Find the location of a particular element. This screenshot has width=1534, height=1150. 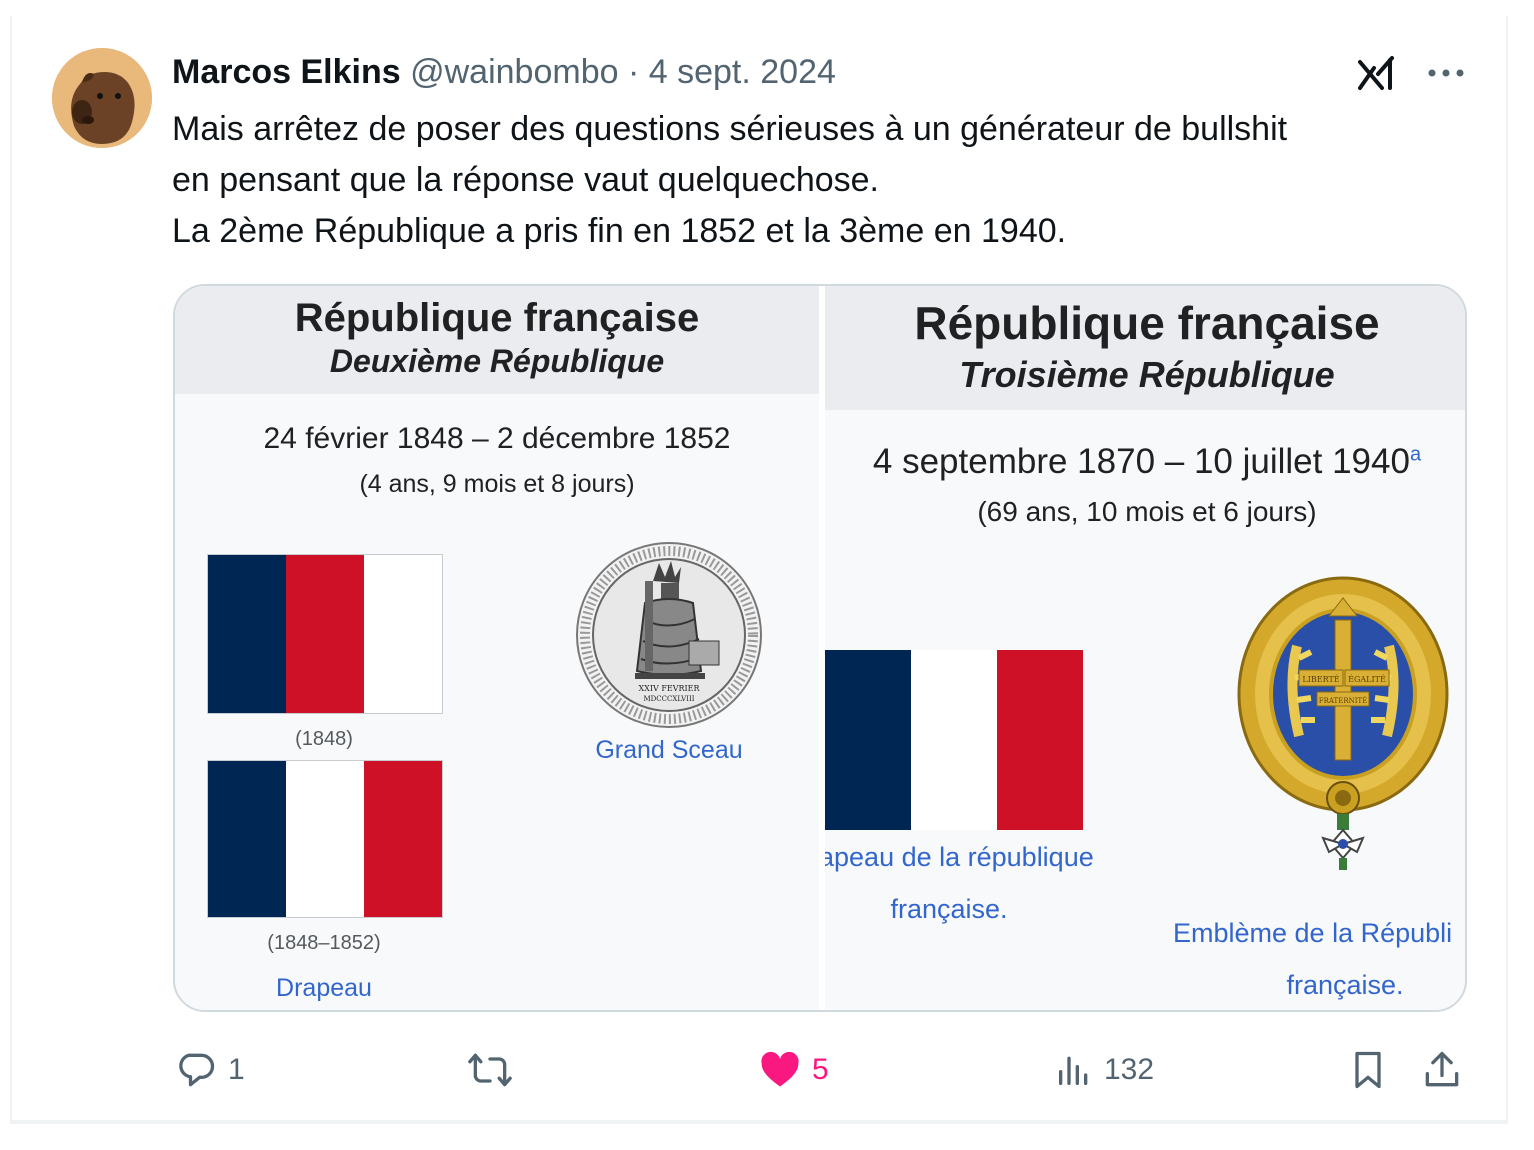

more-icon is located at coordinates (1446, 73).